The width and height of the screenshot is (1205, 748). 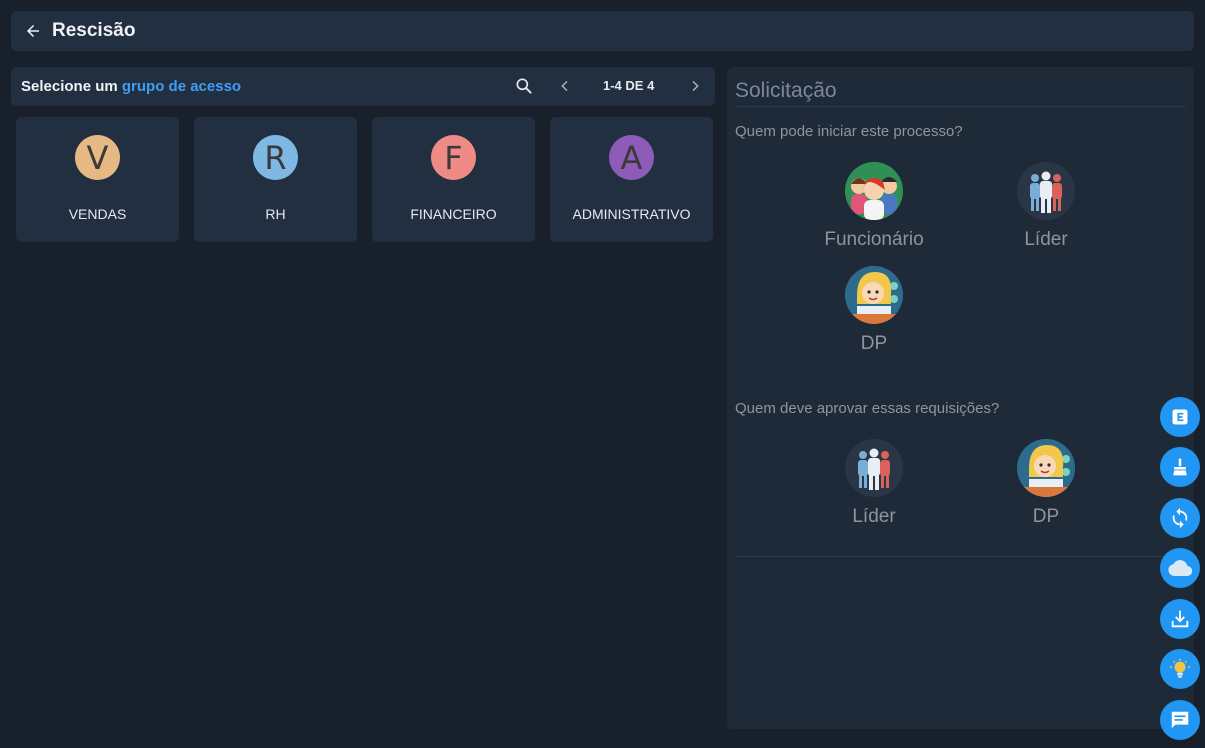 What do you see at coordinates (94, 30) in the screenshot?
I see `page-title: Rescisão` at bounding box center [94, 30].